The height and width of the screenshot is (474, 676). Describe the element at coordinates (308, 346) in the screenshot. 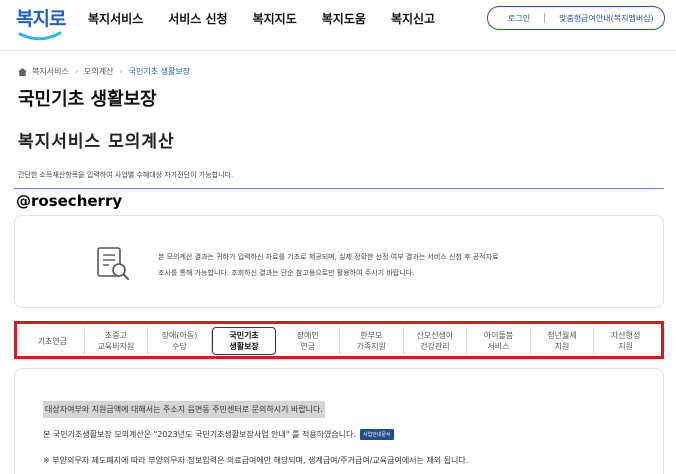

I see `tab-label: 연금` at that location.